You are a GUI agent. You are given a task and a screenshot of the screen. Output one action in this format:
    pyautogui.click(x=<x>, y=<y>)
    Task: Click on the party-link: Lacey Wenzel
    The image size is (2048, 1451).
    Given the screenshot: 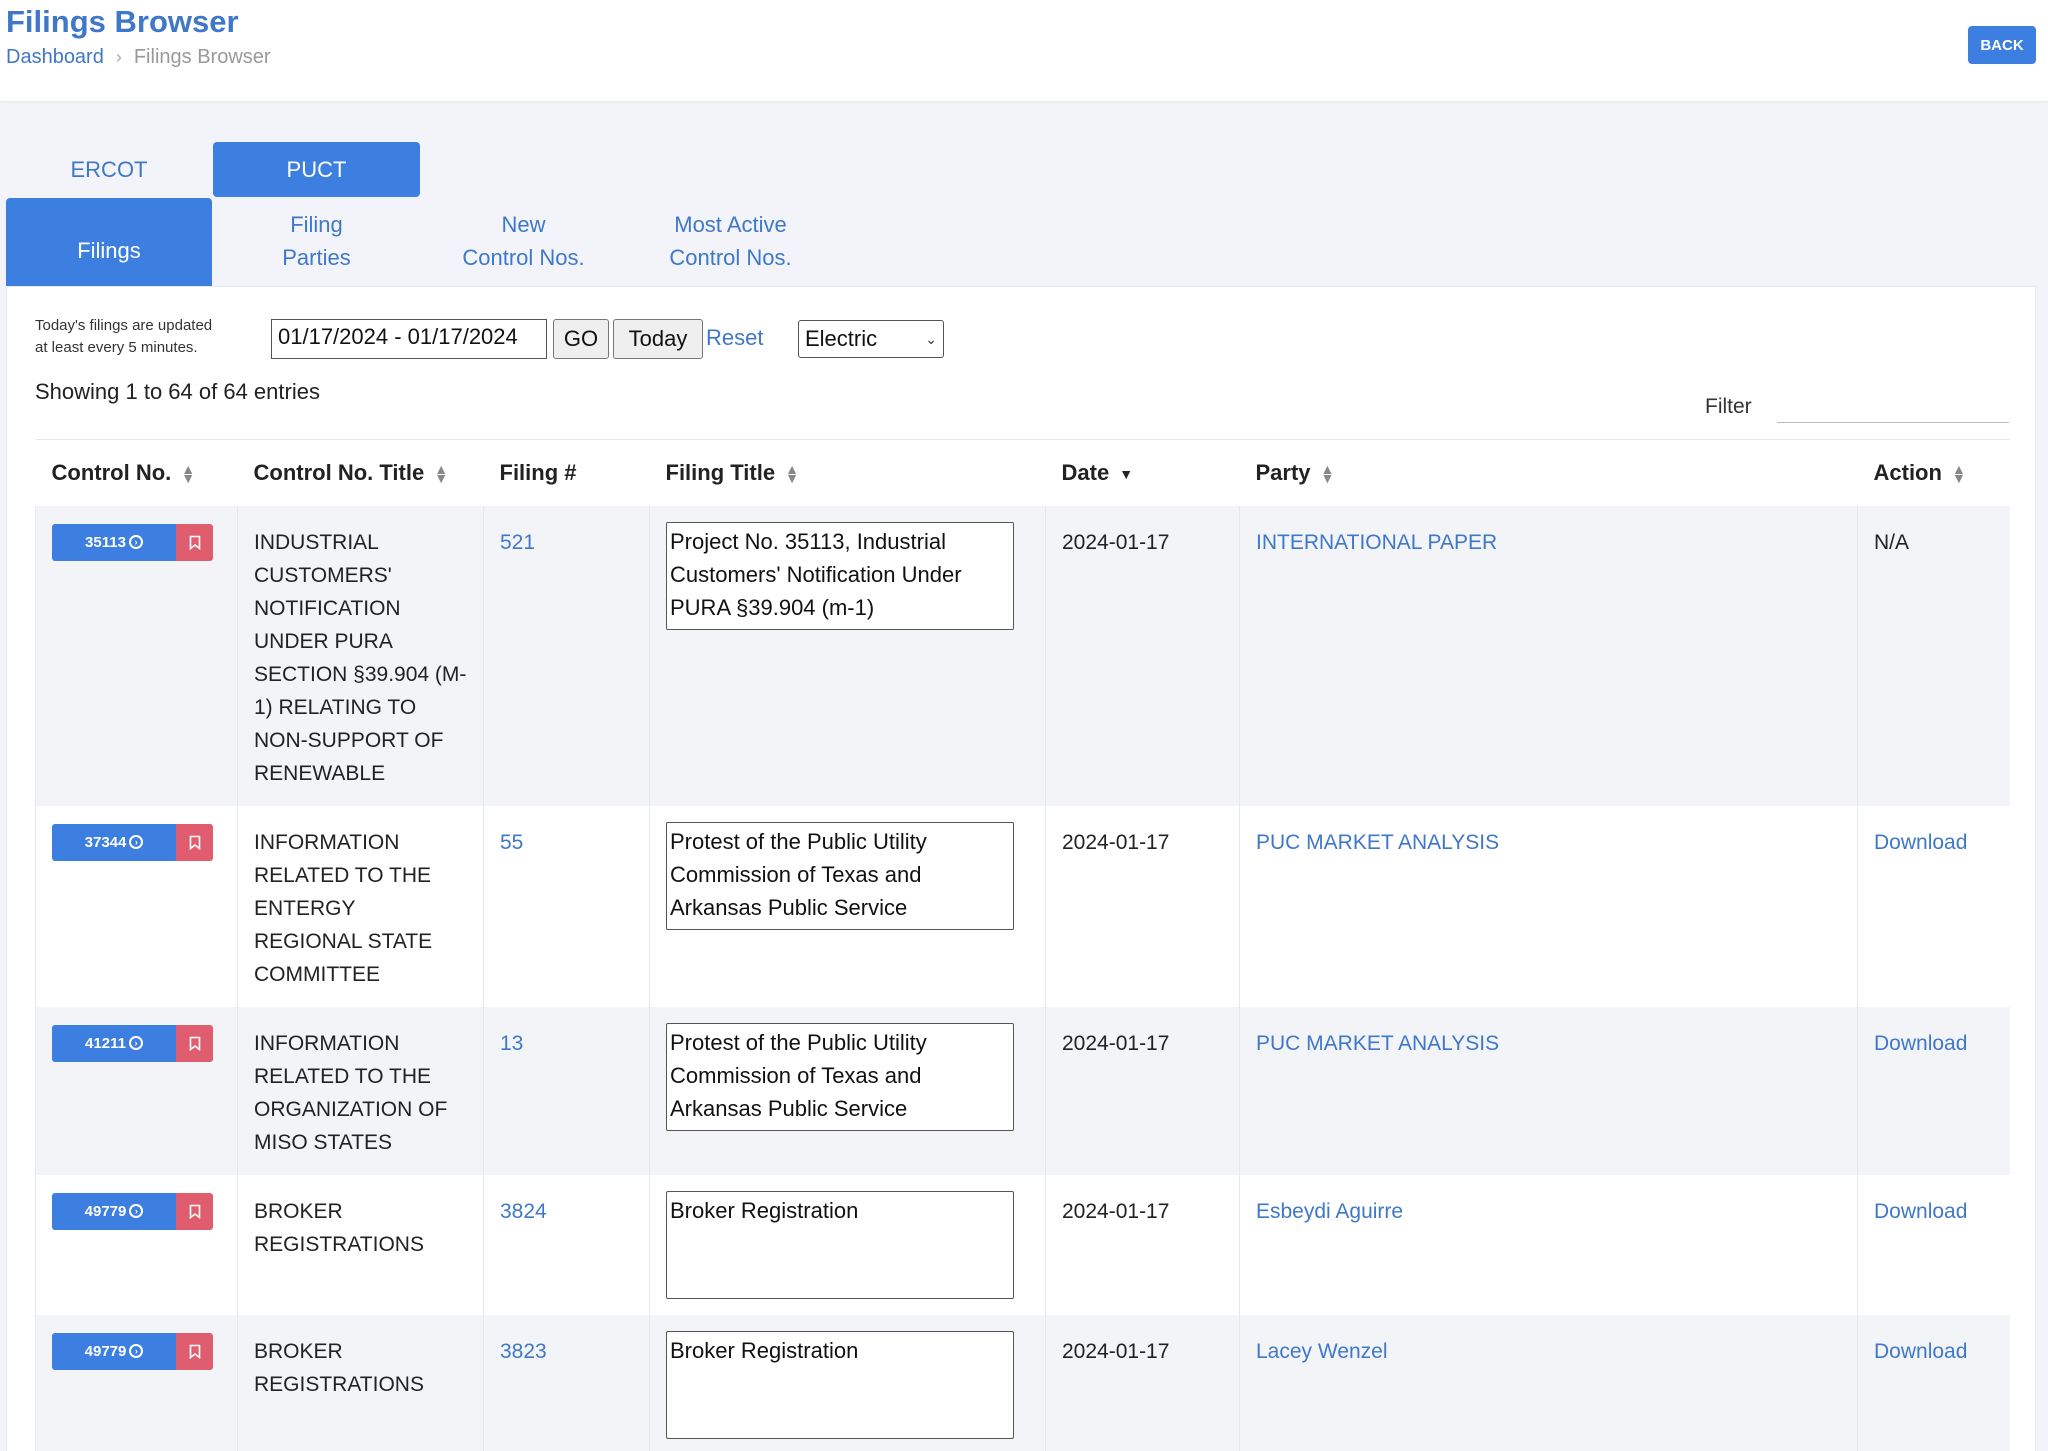 What is the action you would take?
    pyautogui.click(x=1322, y=1351)
    